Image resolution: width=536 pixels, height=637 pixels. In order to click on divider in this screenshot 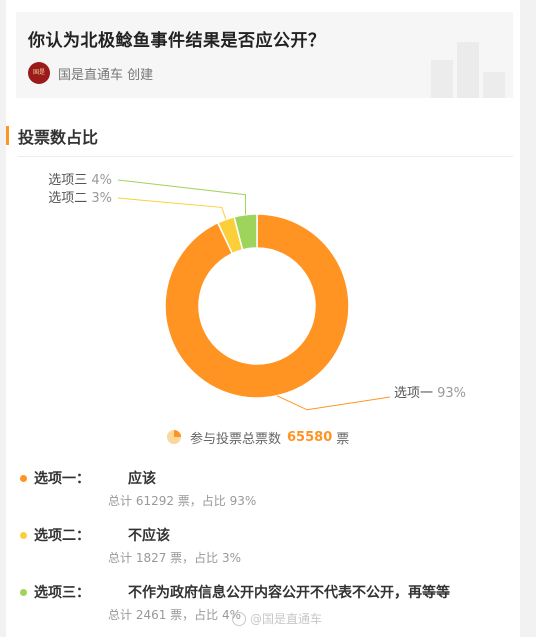, I will do `click(265, 156)`.